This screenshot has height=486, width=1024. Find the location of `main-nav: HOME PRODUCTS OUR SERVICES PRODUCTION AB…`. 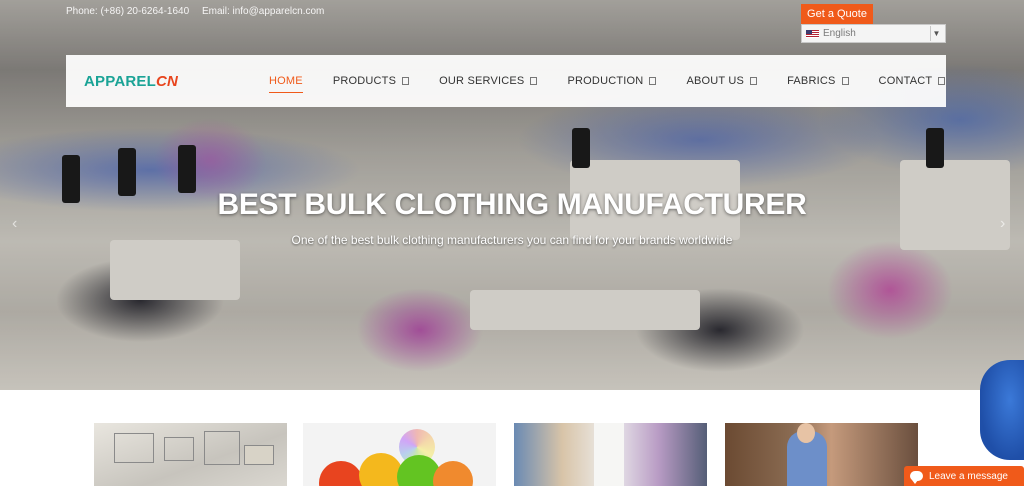

main-nav: HOME PRODUCTS OUR SERVICES PRODUCTION AB… is located at coordinates (622, 81).